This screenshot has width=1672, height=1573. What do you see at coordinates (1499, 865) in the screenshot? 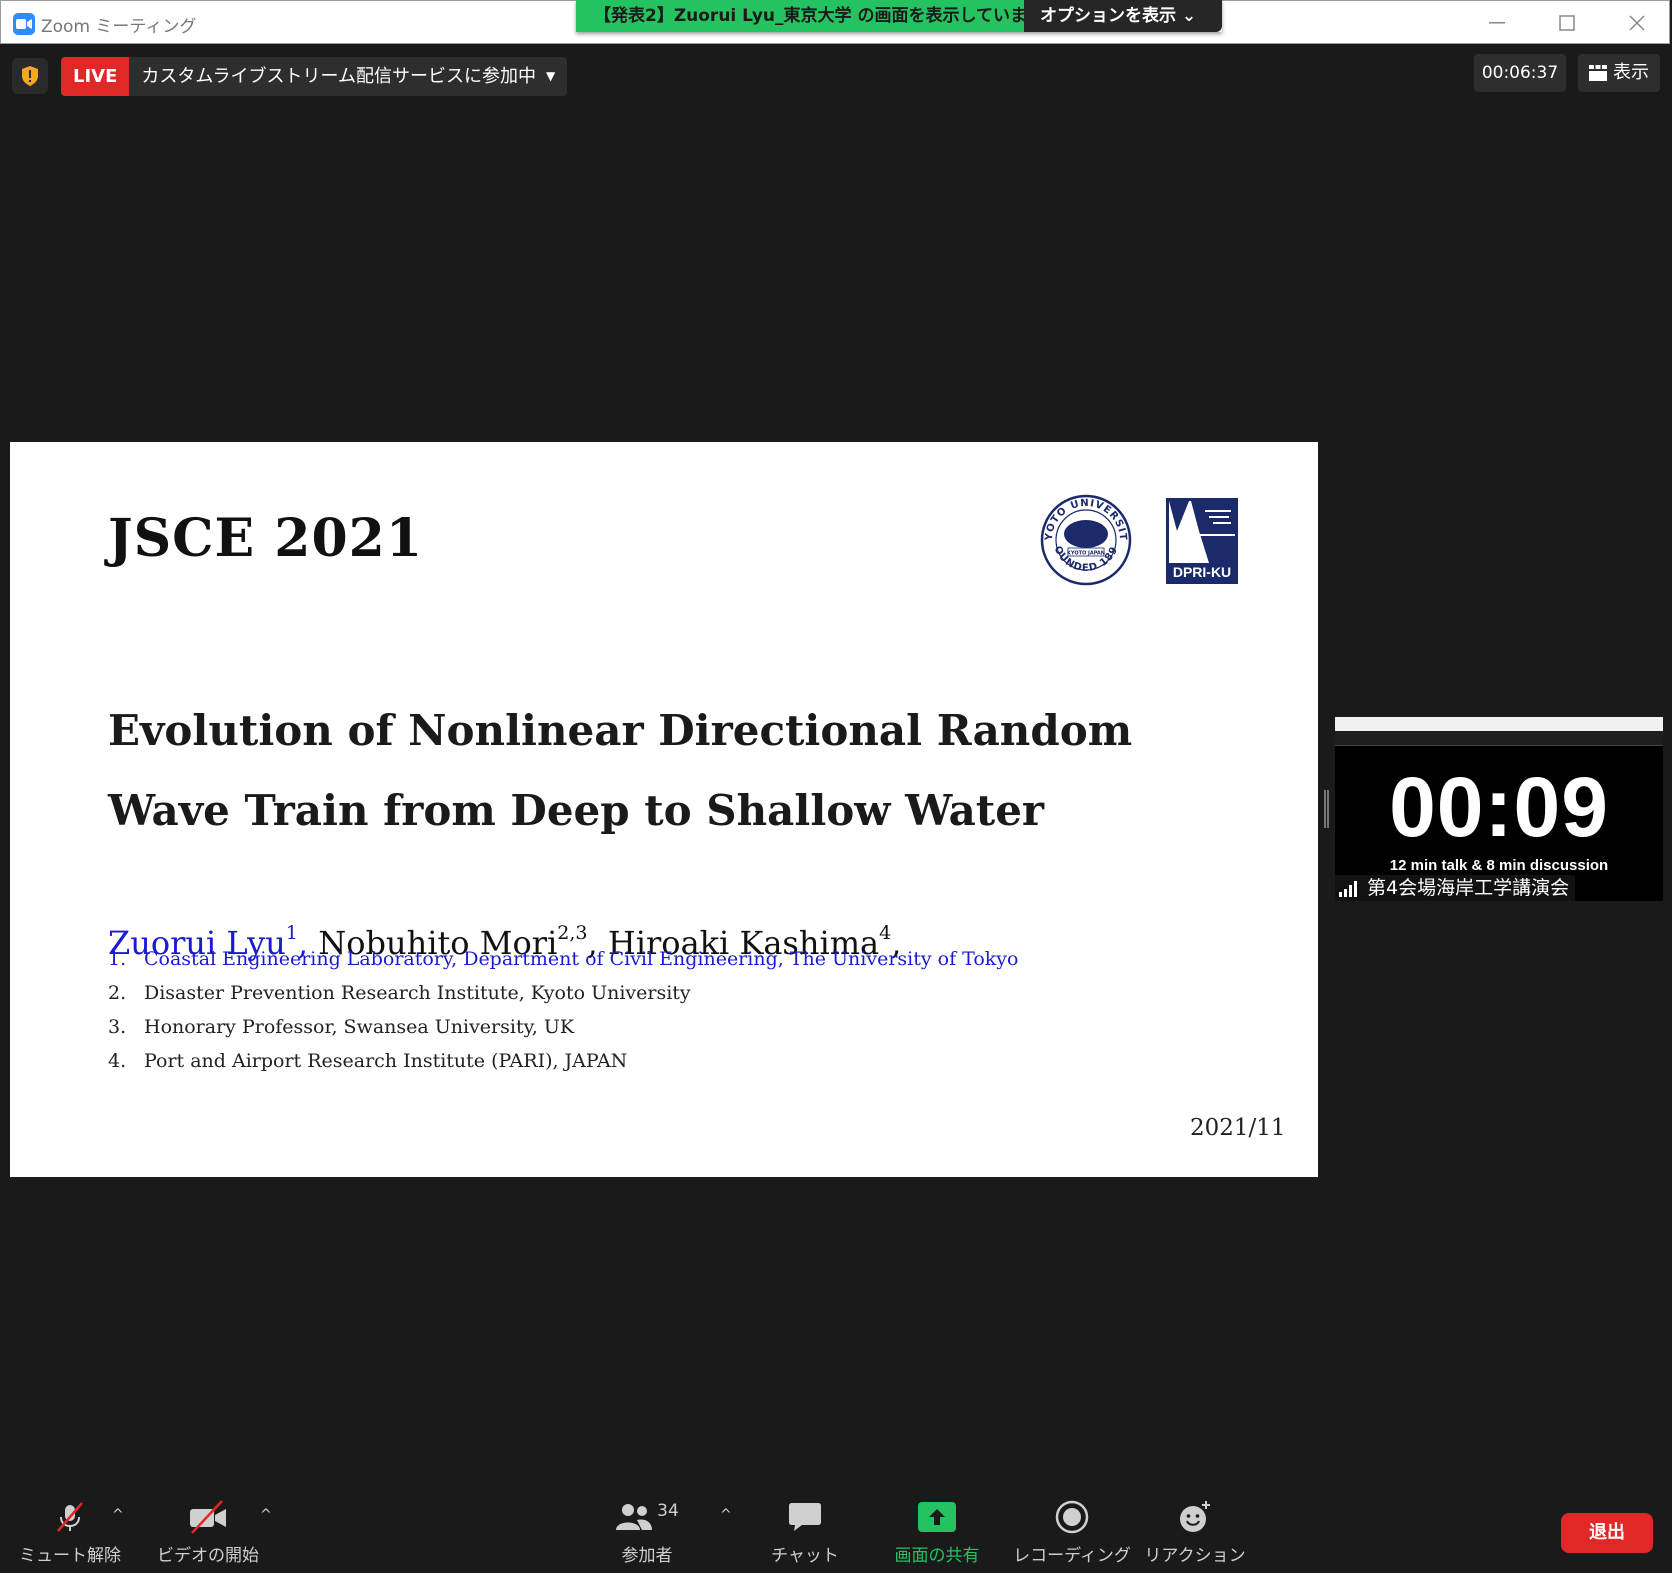
I see `talk-duration-note: 12 min talk & 8 min discussion` at bounding box center [1499, 865].